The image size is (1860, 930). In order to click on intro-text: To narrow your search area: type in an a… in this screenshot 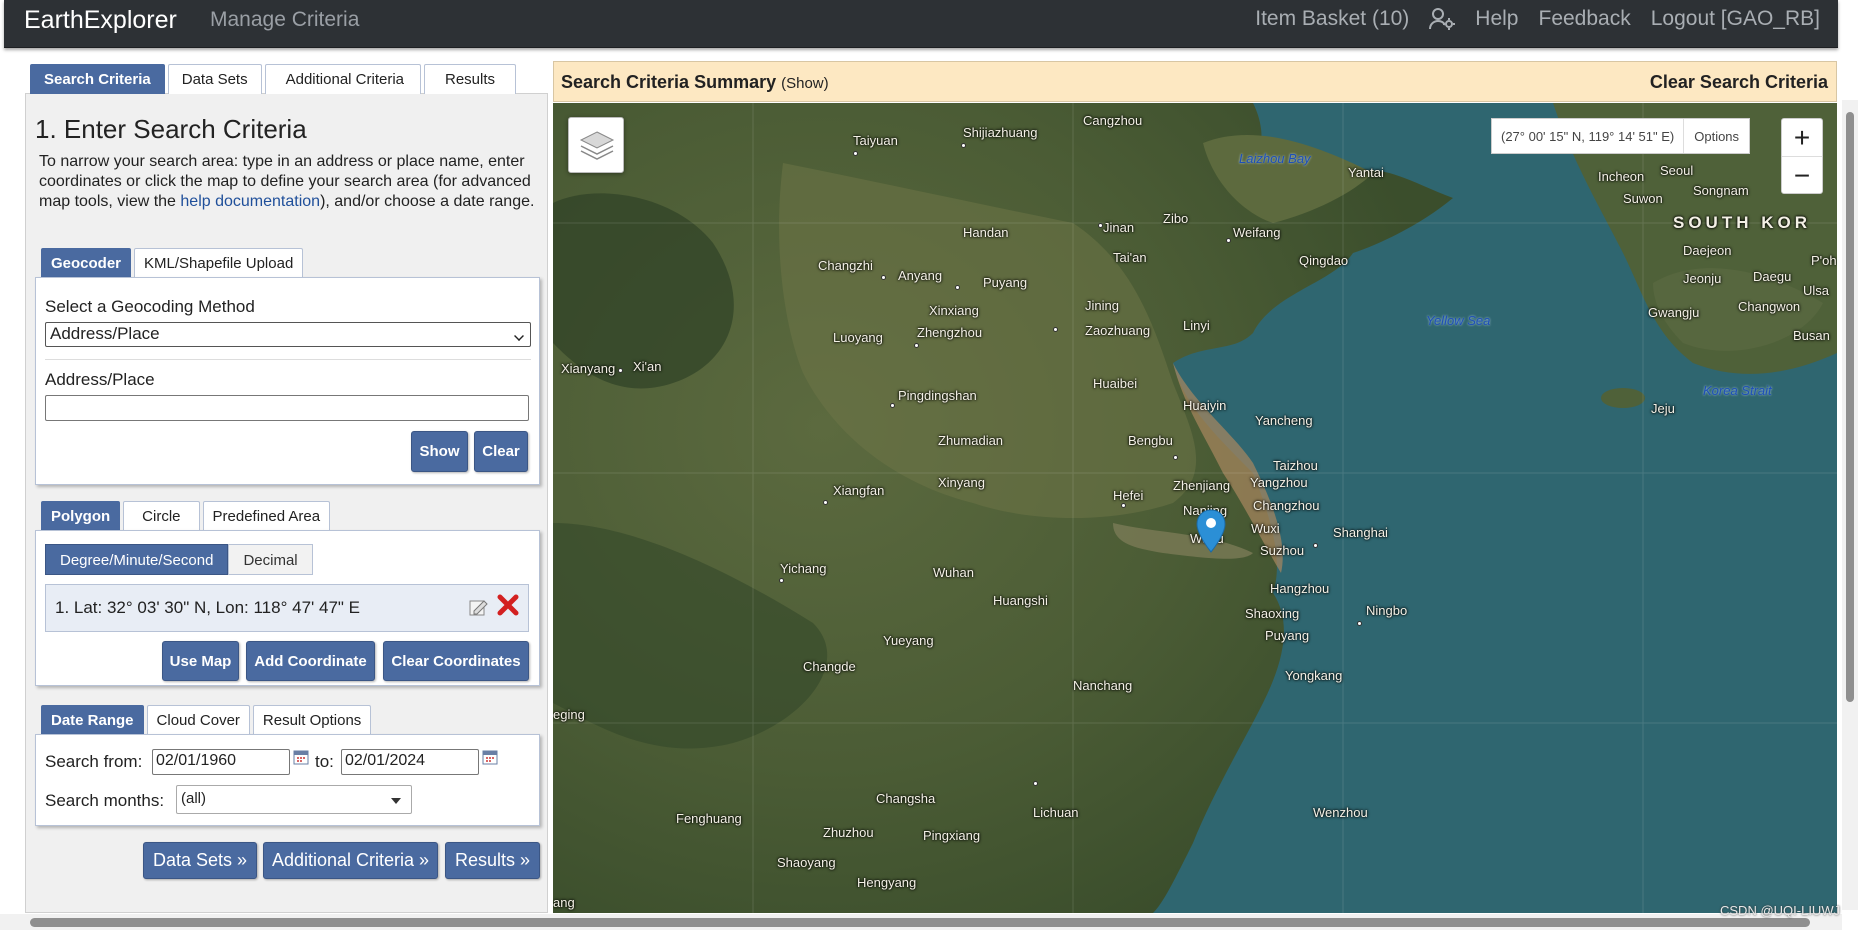, I will do `click(287, 181)`.